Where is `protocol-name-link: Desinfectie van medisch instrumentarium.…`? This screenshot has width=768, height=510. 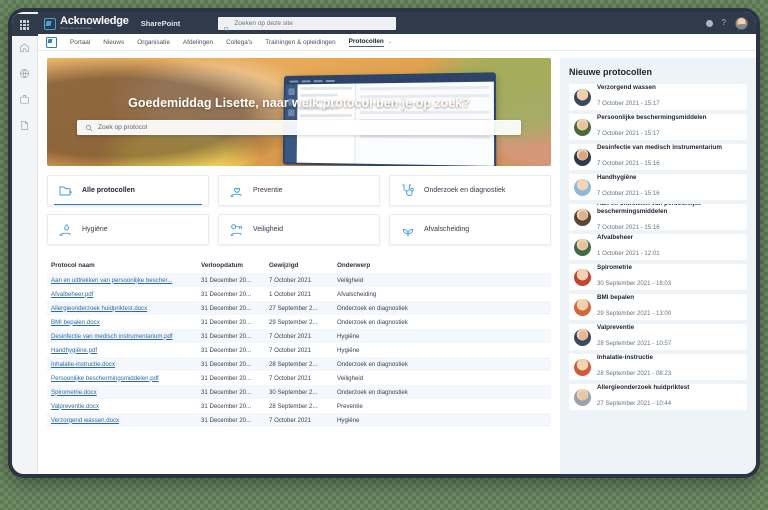
protocol-name-link: Desinfectie van medisch instrumentarium.… is located at coordinates (126, 336).